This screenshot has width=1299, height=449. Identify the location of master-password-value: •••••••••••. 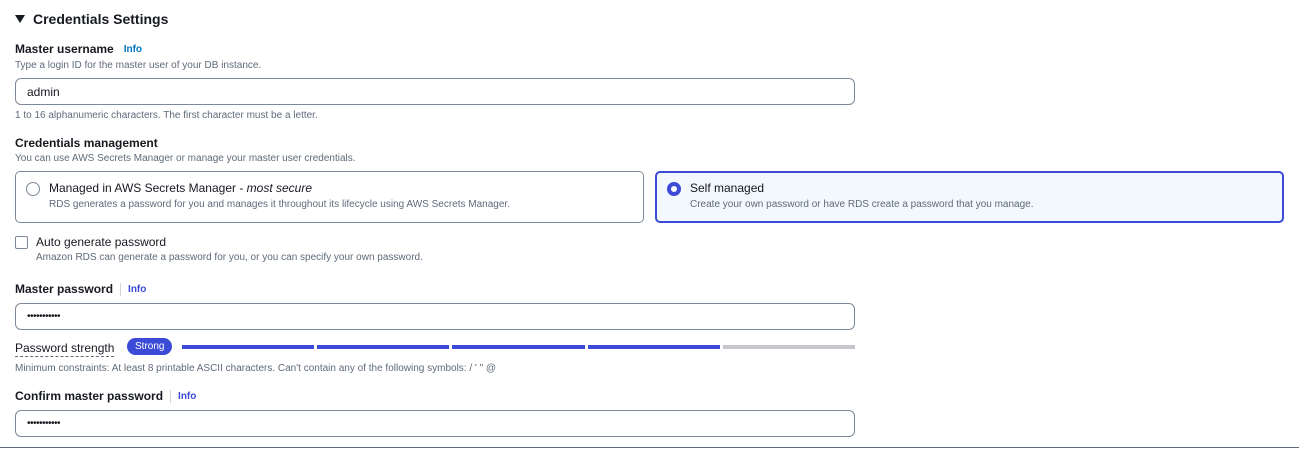
(44, 316).